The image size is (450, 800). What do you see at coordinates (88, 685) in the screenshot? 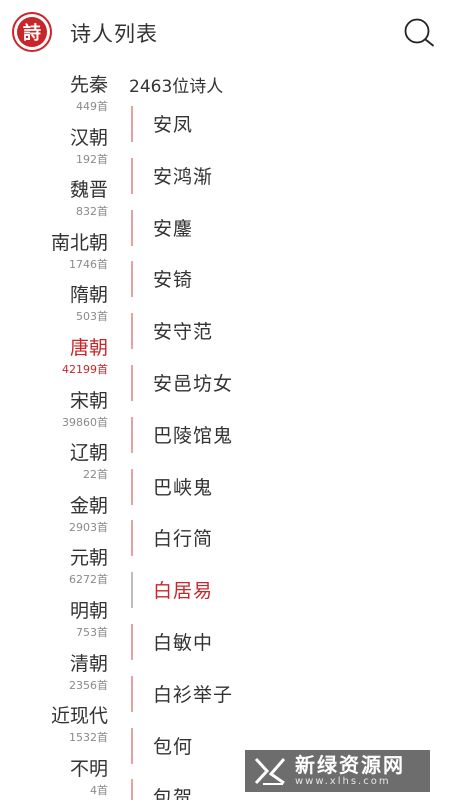
I see `dynasty-poem-count: 2356首` at bounding box center [88, 685].